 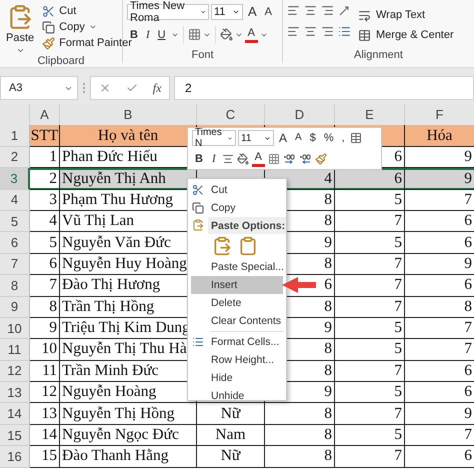 I want to click on row-header: 5, so click(x=15, y=221).